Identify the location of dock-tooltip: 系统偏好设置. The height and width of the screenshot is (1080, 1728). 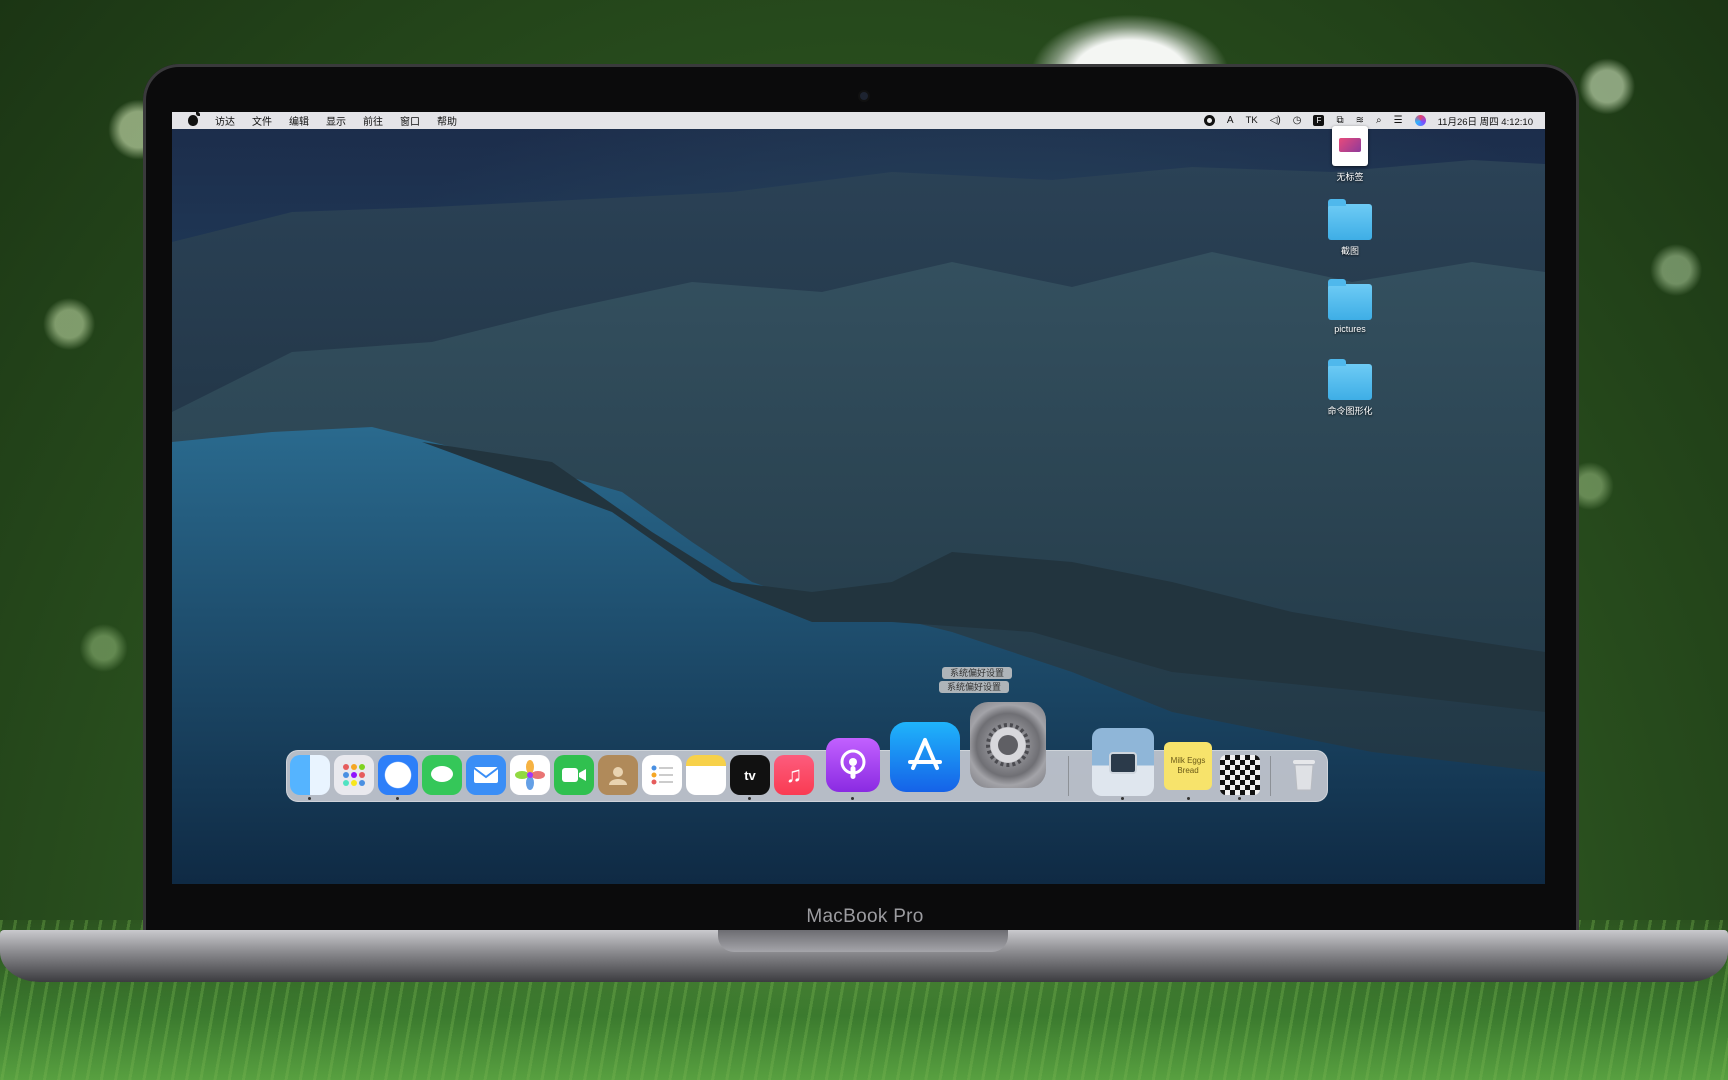
(977, 673).